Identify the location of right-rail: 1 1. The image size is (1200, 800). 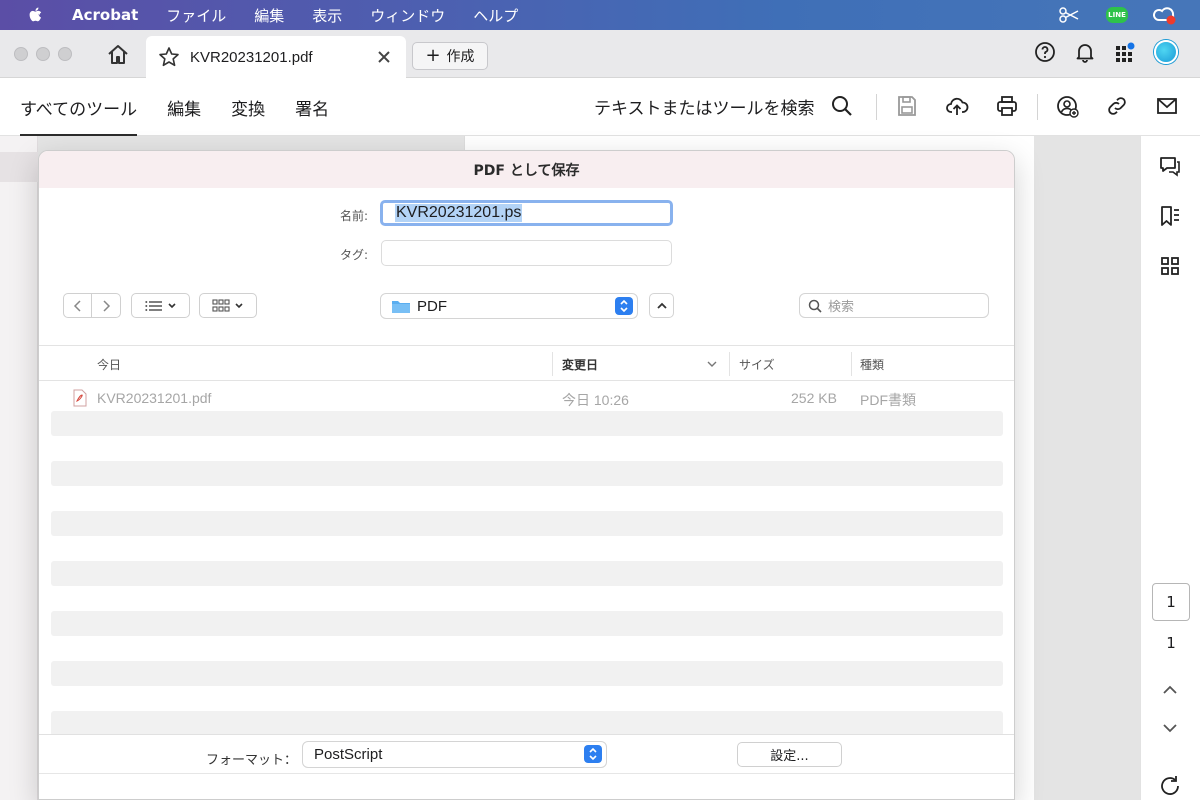
(1170, 468).